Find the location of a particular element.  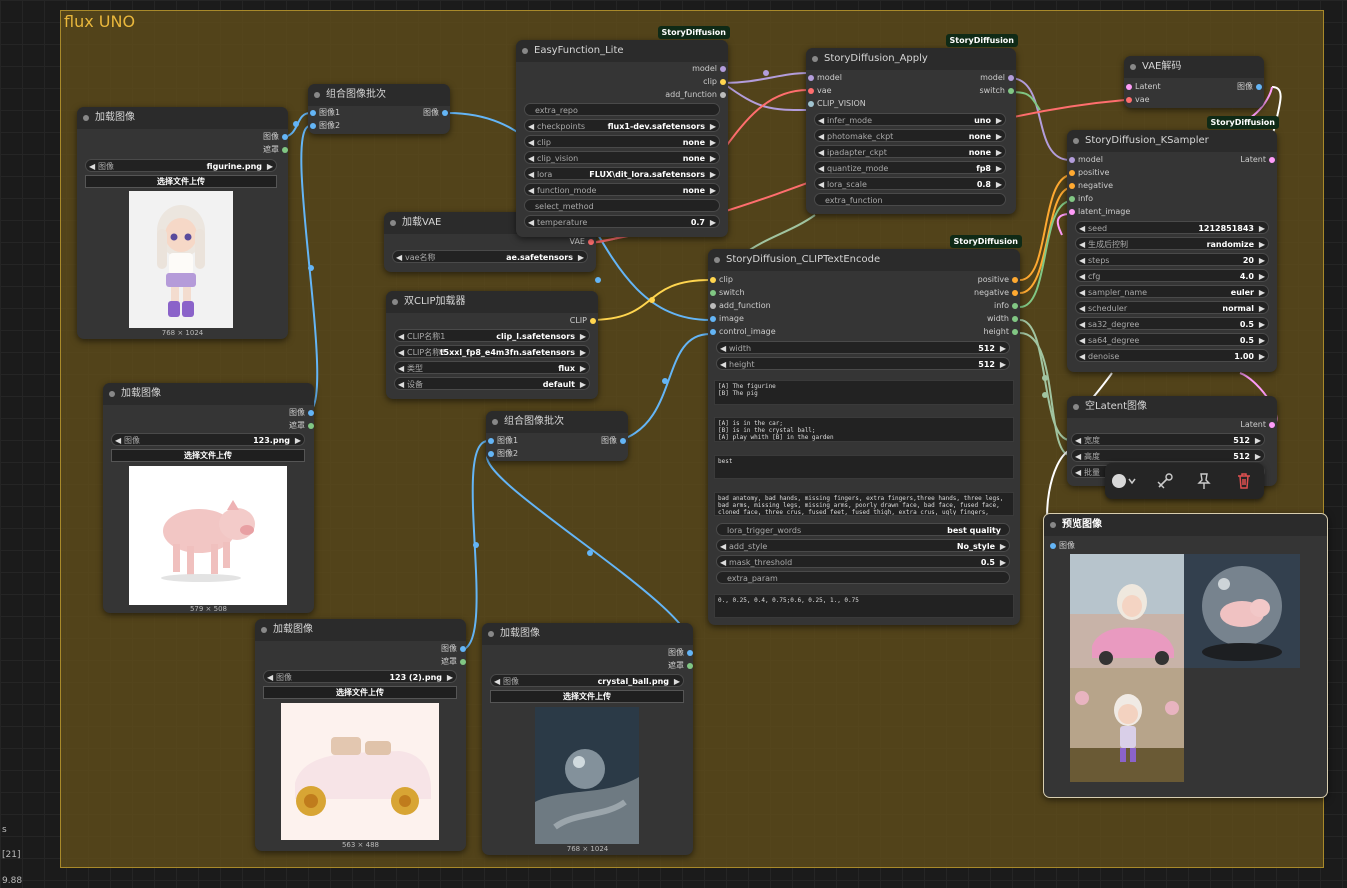

widget-photomake-ckpt: ◀ photomake_ckpt none ▶ is located at coordinates (910, 135).